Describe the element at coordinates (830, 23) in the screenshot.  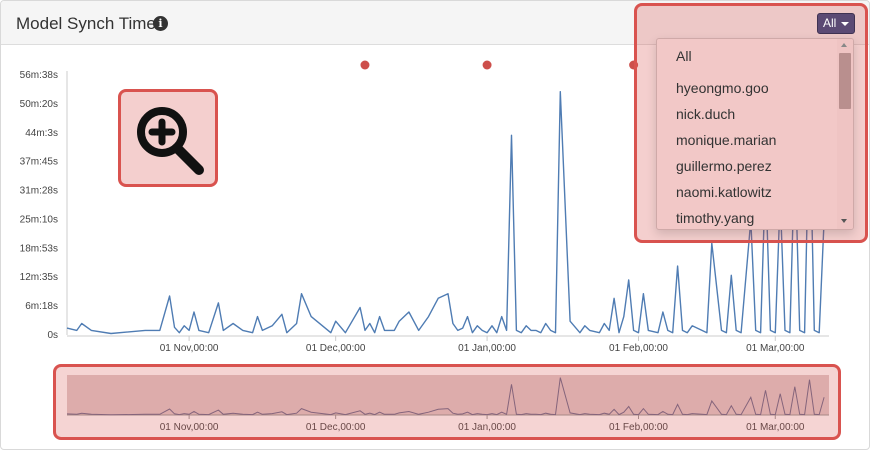
I see `user-filter-label: All` at that location.